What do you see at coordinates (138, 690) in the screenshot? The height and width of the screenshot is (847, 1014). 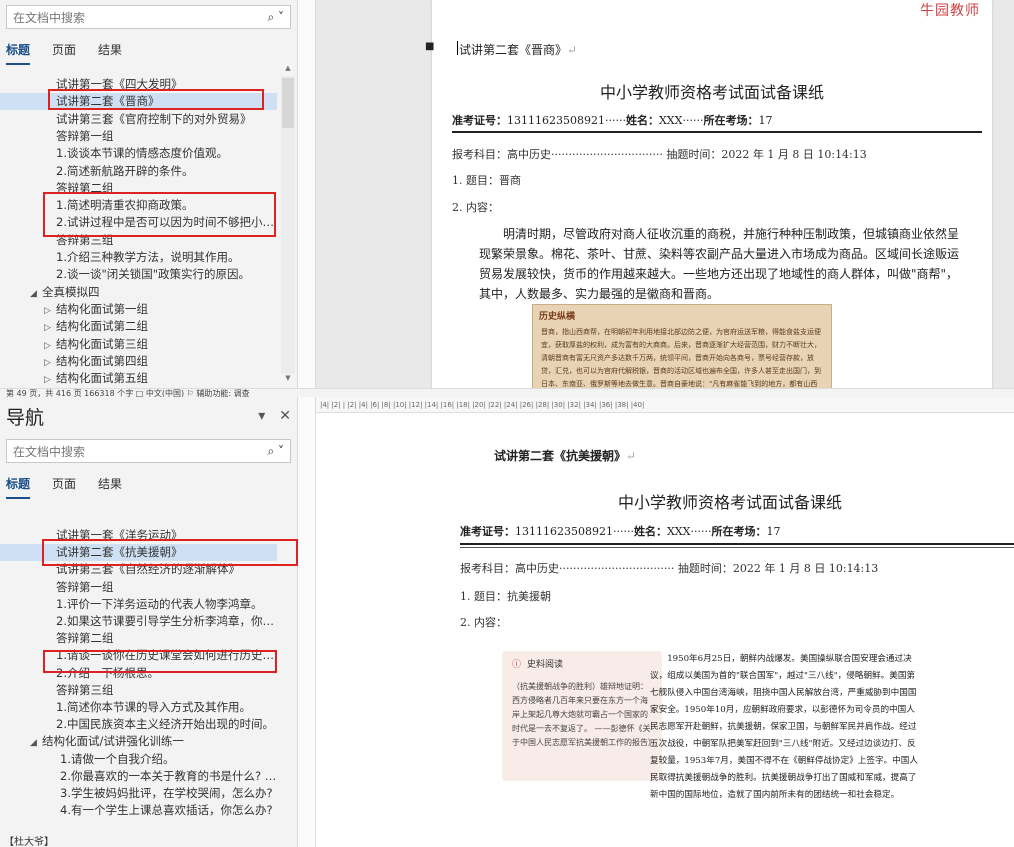 I see `nav-heading-item: 答辩第三组` at bounding box center [138, 690].